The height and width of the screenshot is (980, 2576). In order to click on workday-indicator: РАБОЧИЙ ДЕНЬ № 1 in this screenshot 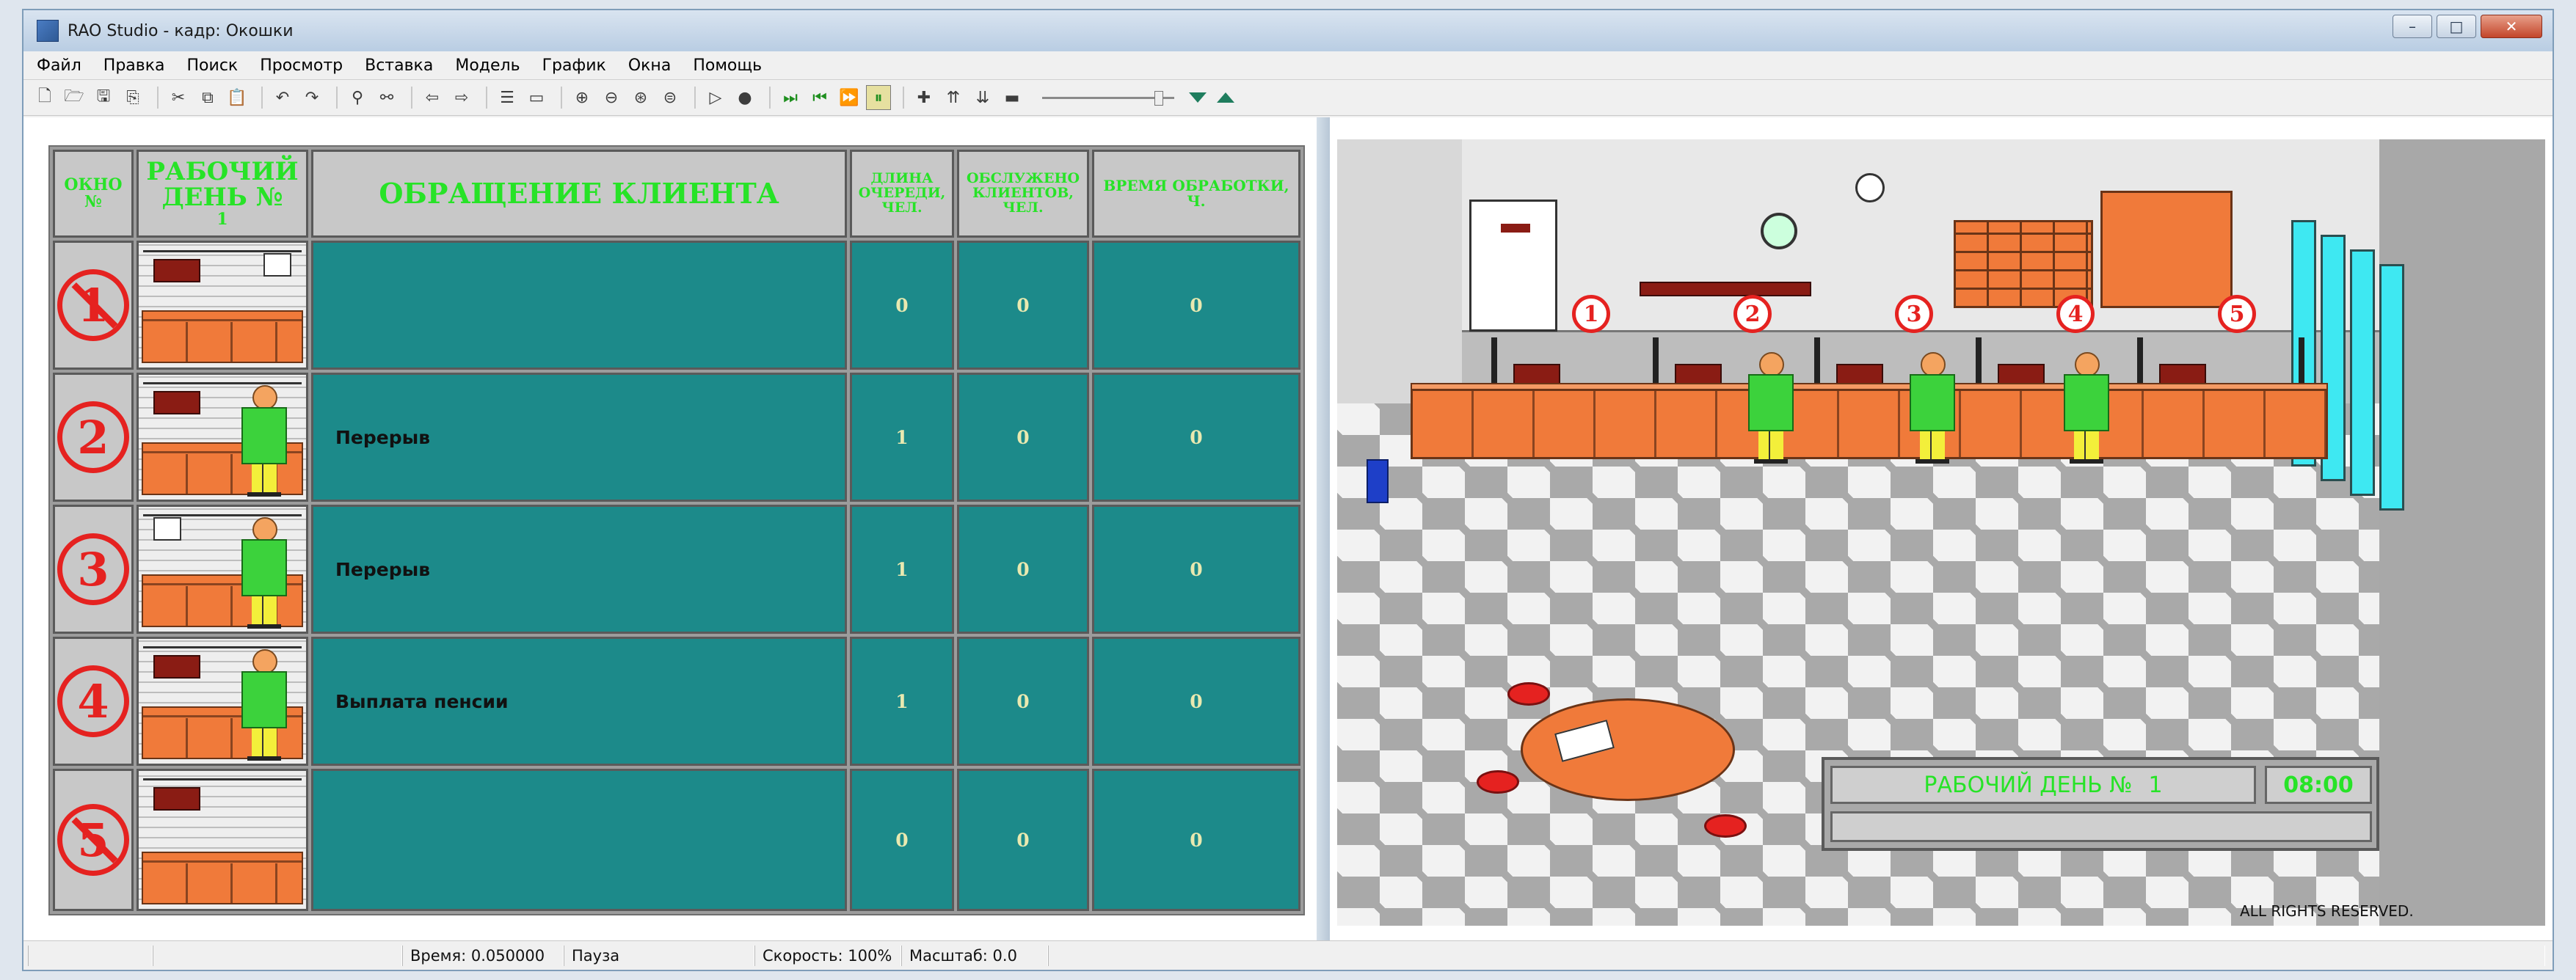, I will do `click(2043, 785)`.